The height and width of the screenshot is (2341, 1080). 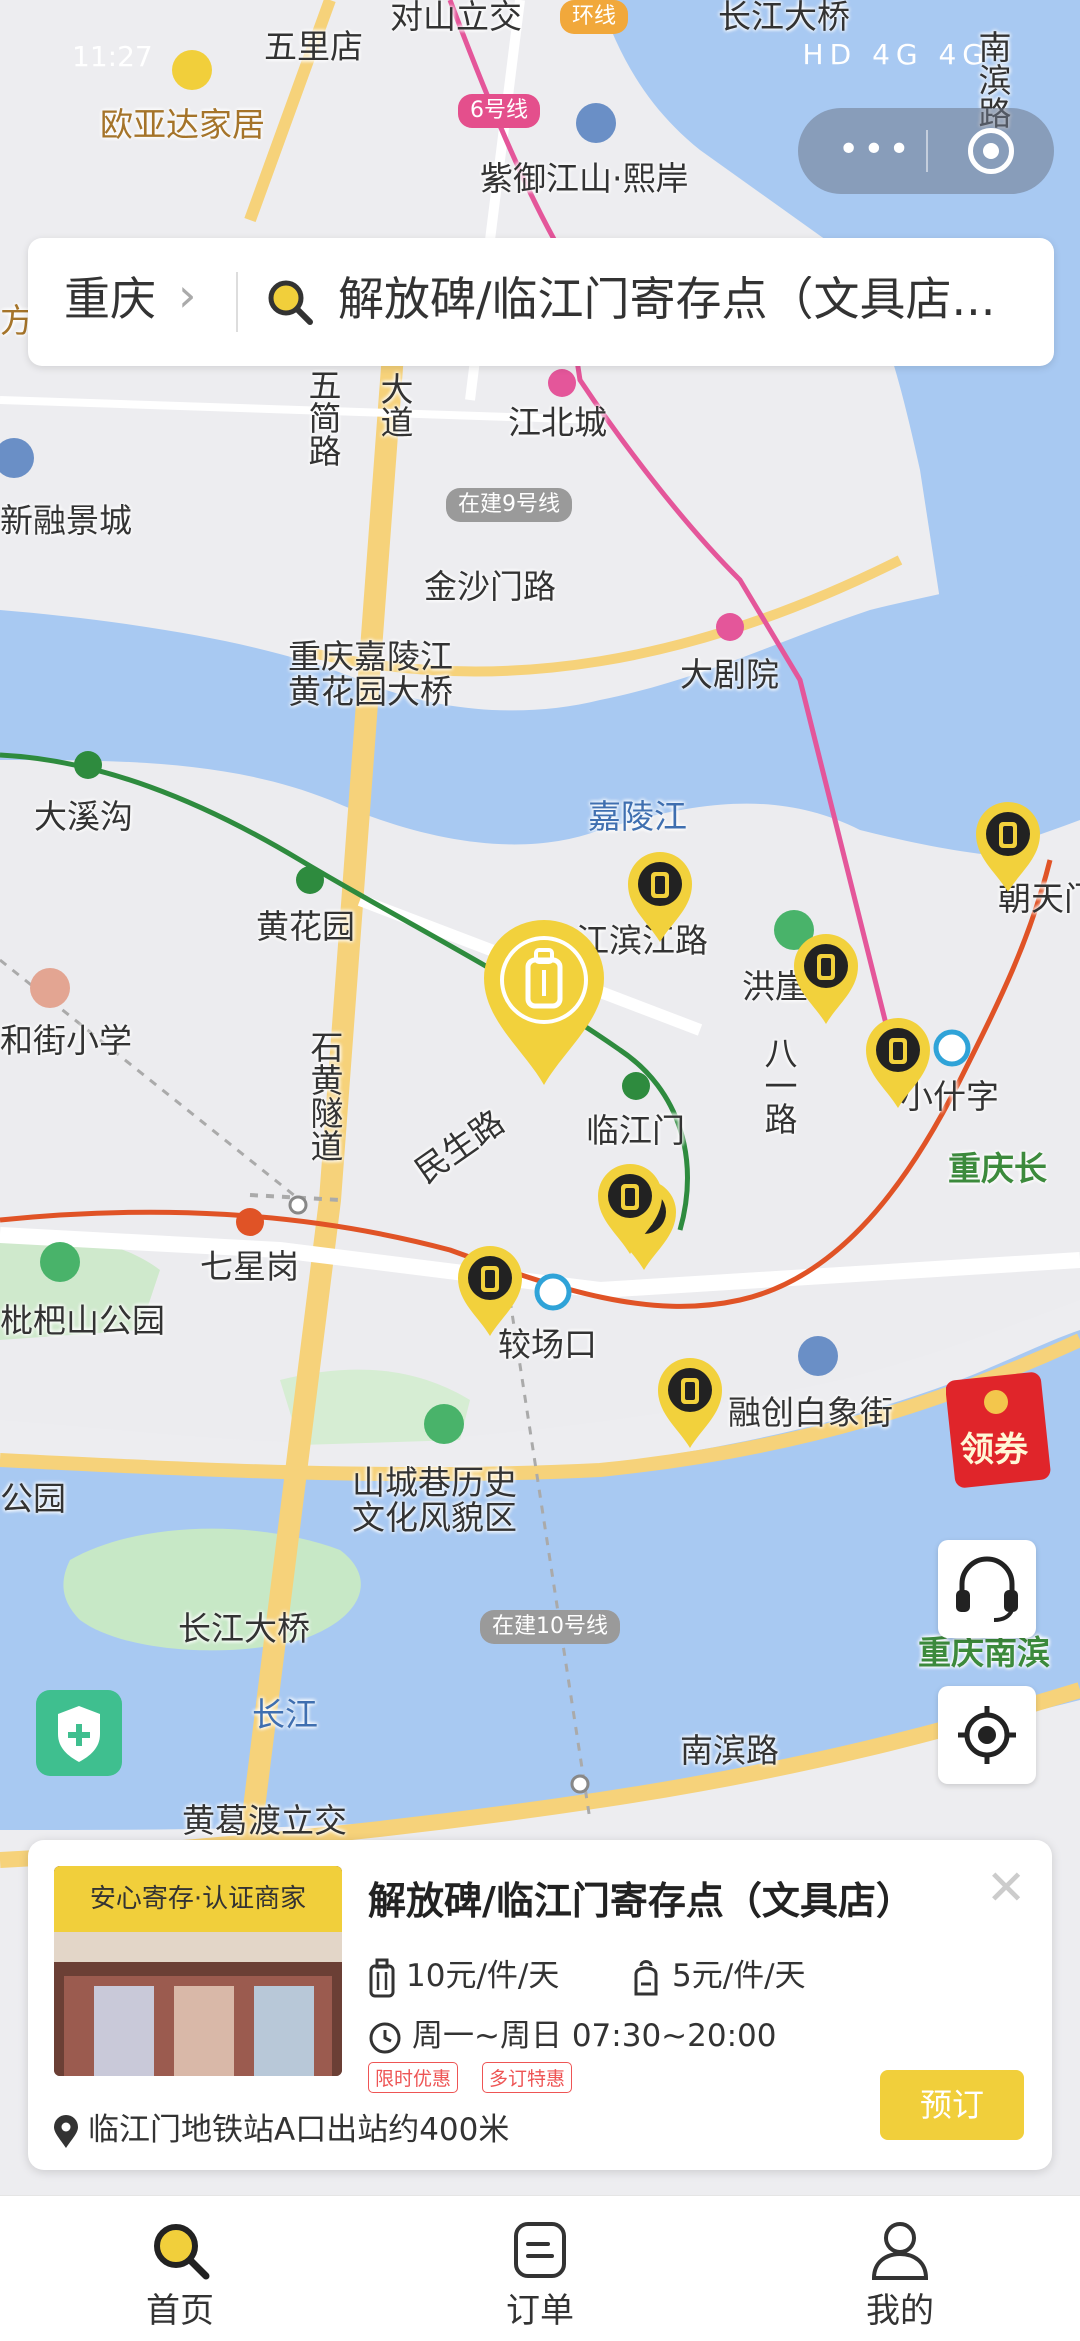 What do you see at coordinates (187, 295) in the screenshot?
I see `chevron-right-icon: ›` at bounding box center [187, 295].